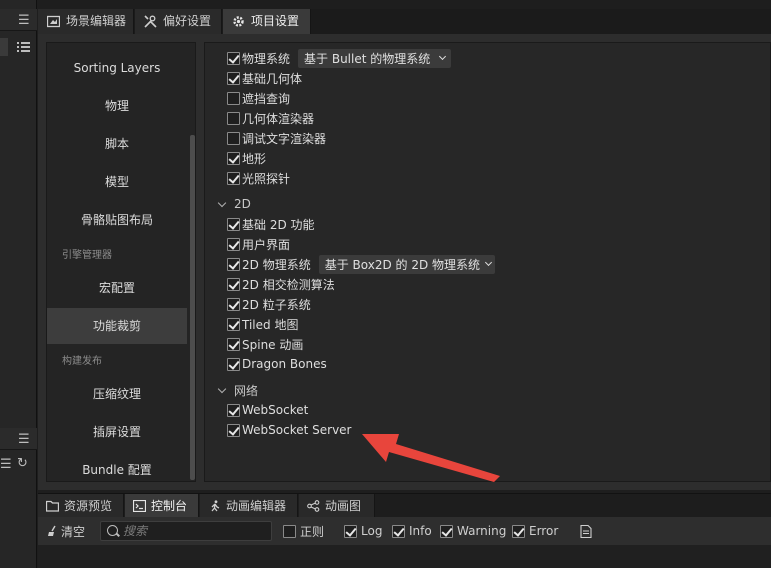 Image resolution: width=771 pixels, height=568 pixels. Describe the element at coordinates (192, 307) in the screenshot. I see `nav-scrollbar` at that location.